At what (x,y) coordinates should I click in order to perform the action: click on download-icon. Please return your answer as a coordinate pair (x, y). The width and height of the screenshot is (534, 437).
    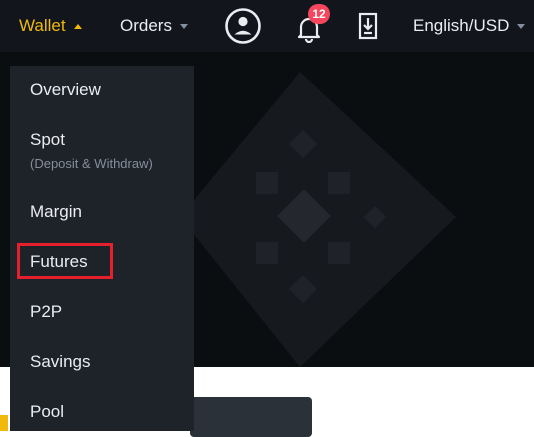
    Looking at the image, I should click on (368, 26).